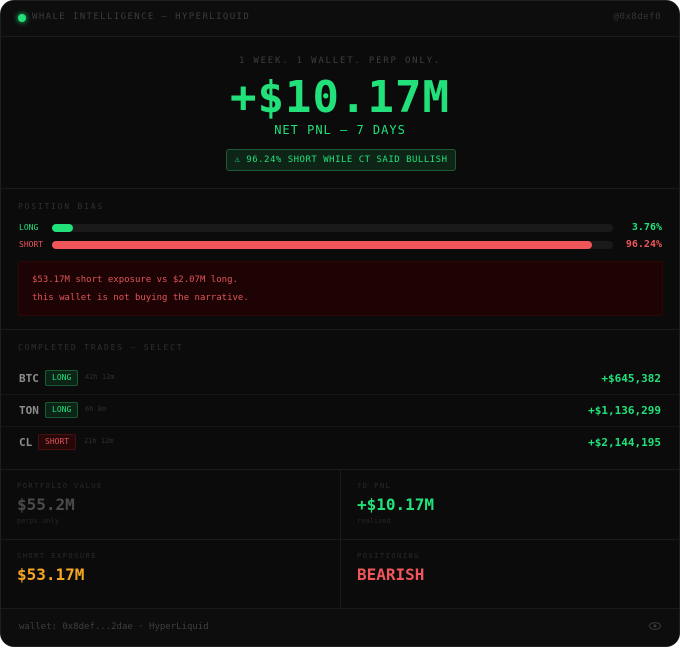 The width and height of the screenshot is (680, 647). Describe the element at coordinates (140, 298) in the screenshot. I see `exposure-note-line-2: this wallet is not buying the narrative.` at that location.